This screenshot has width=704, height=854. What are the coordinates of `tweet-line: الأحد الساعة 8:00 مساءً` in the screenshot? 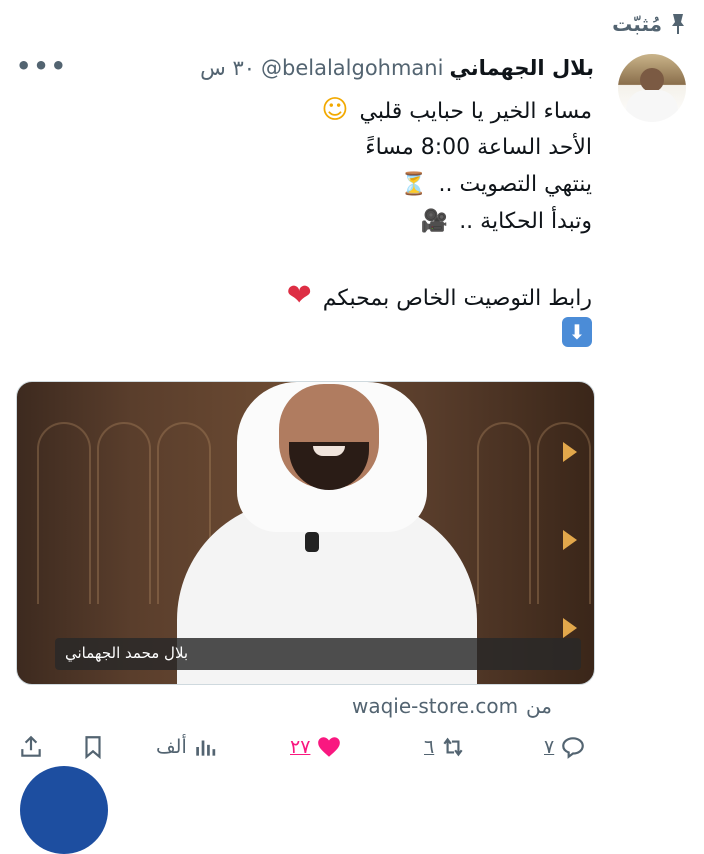 It's located at (478, 147).